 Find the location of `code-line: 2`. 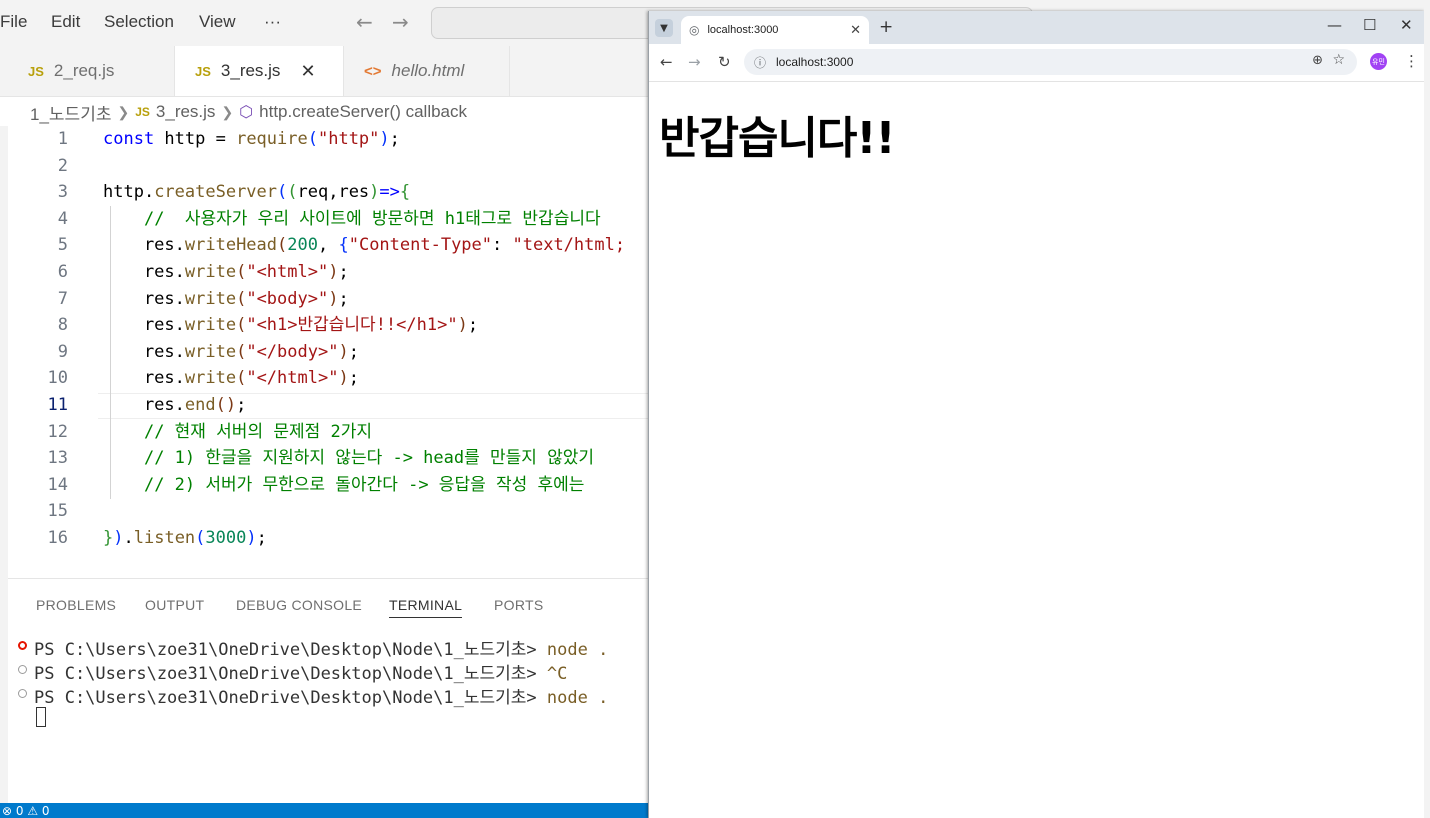

code-line: 2 is located at coordinates (324, 166).